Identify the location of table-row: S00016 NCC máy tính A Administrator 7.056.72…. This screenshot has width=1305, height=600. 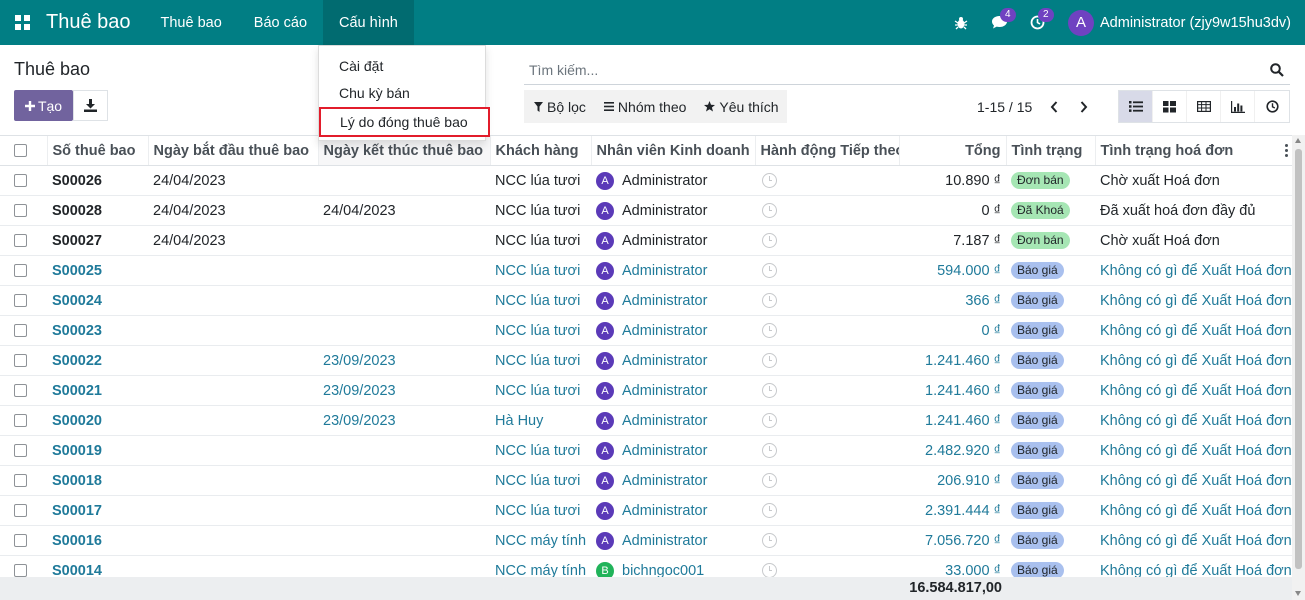
(646, 540).